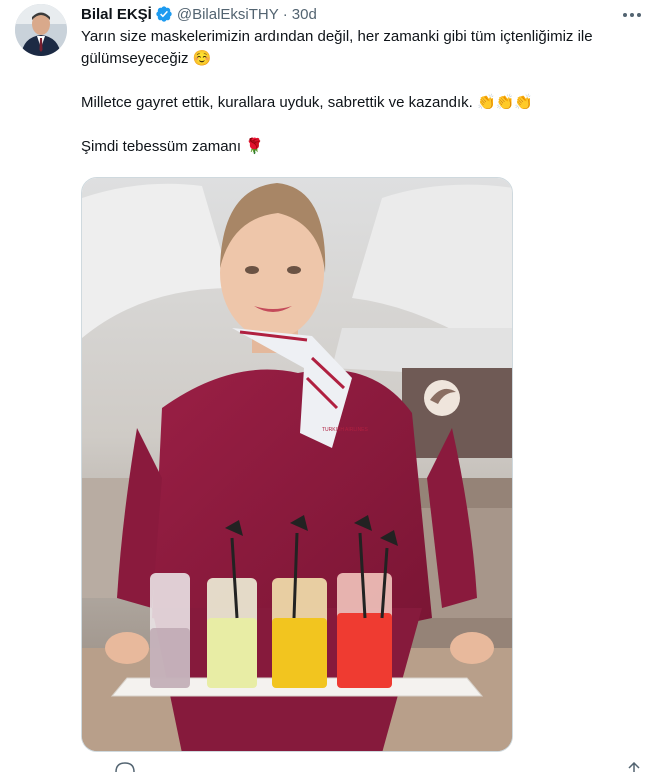  Describe the element at coordinates (172, 146) in the screenshot. I see `tweet-line: Şimdi tebessüm zamanı 🌹` at that location.